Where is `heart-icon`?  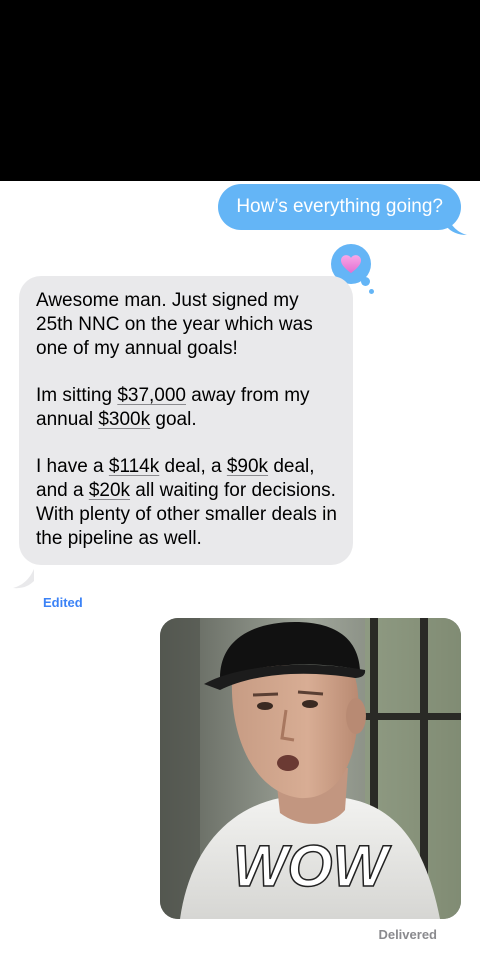 heart-icon is located at coordinates (351, 264).